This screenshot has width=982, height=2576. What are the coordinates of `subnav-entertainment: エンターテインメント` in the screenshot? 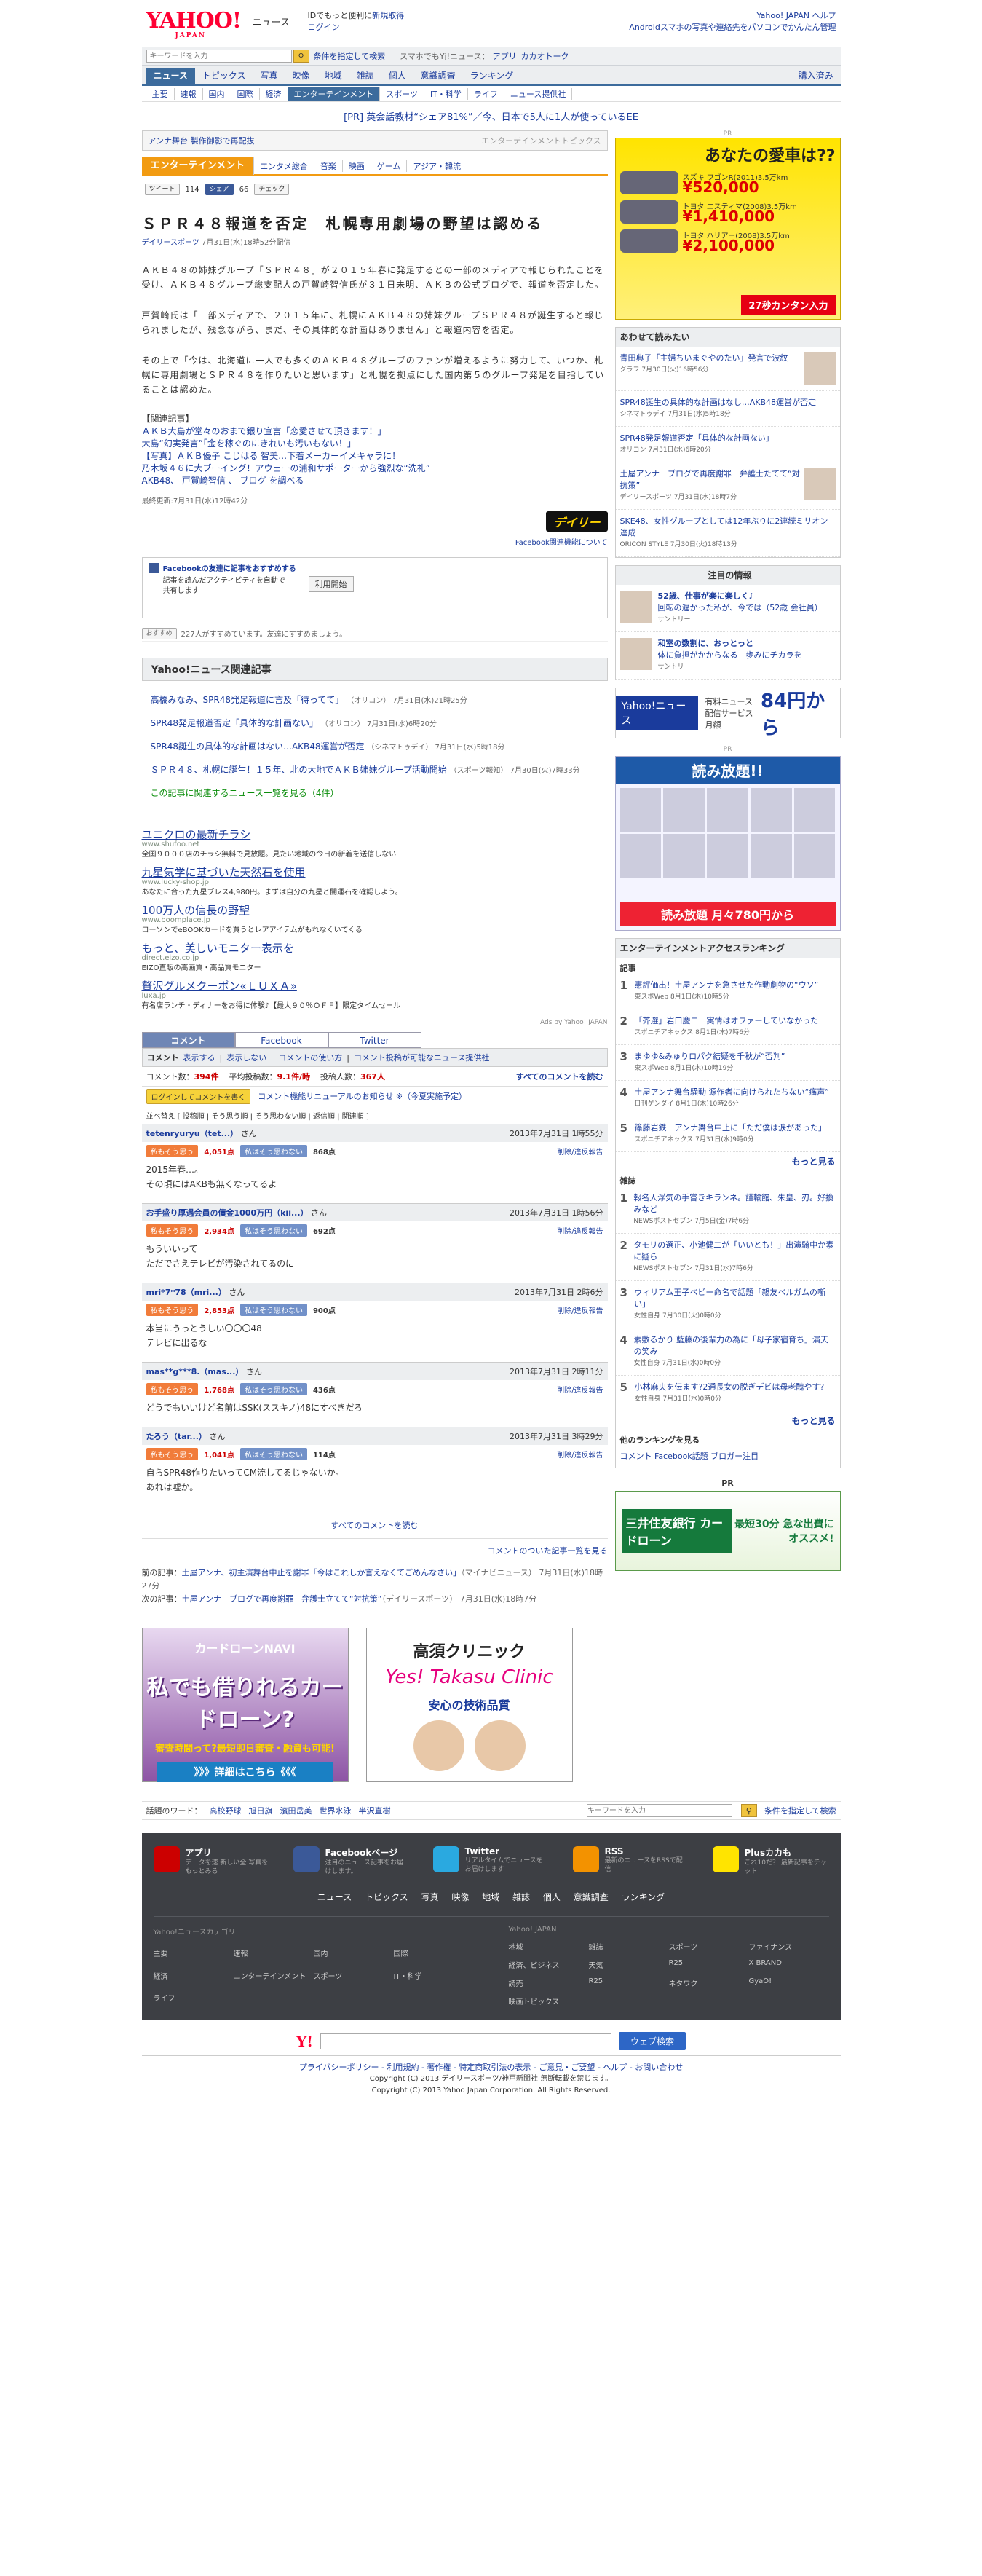 It's located at (334, 93).